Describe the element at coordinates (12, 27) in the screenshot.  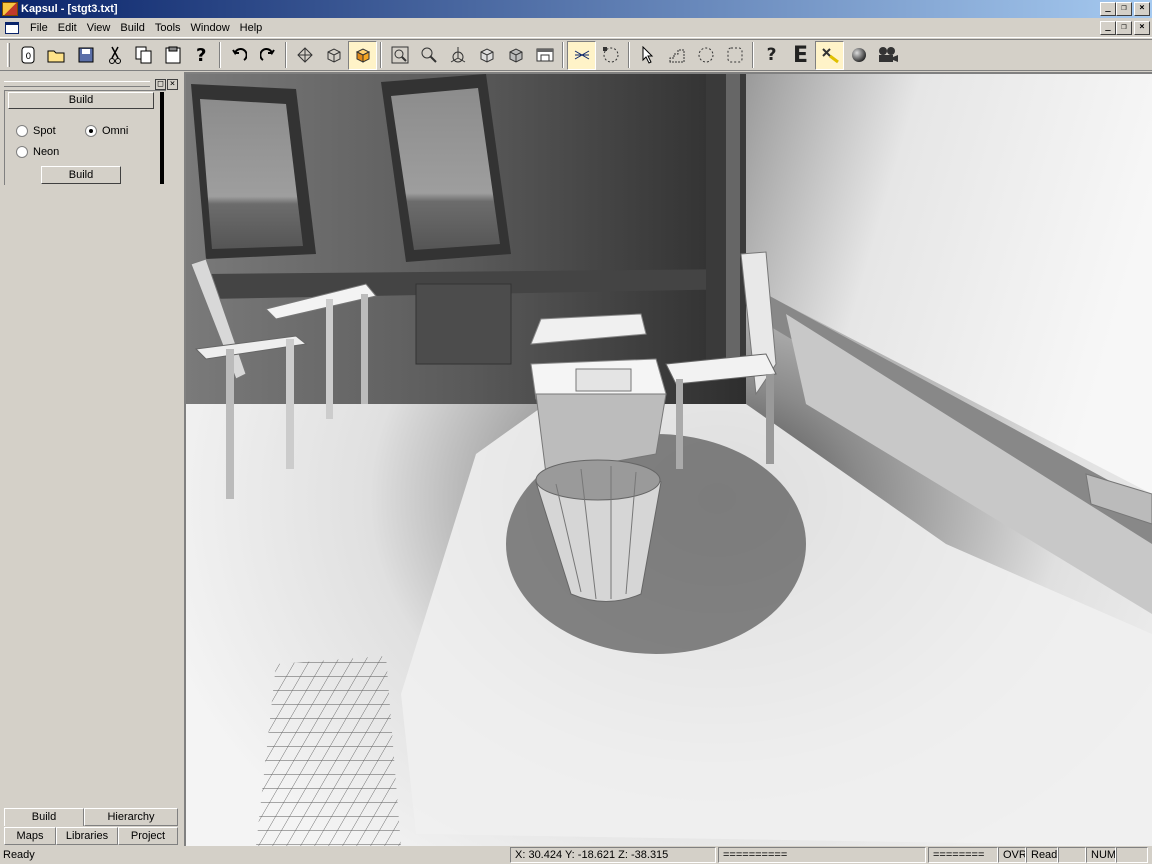
I see `document-icon` at that location.